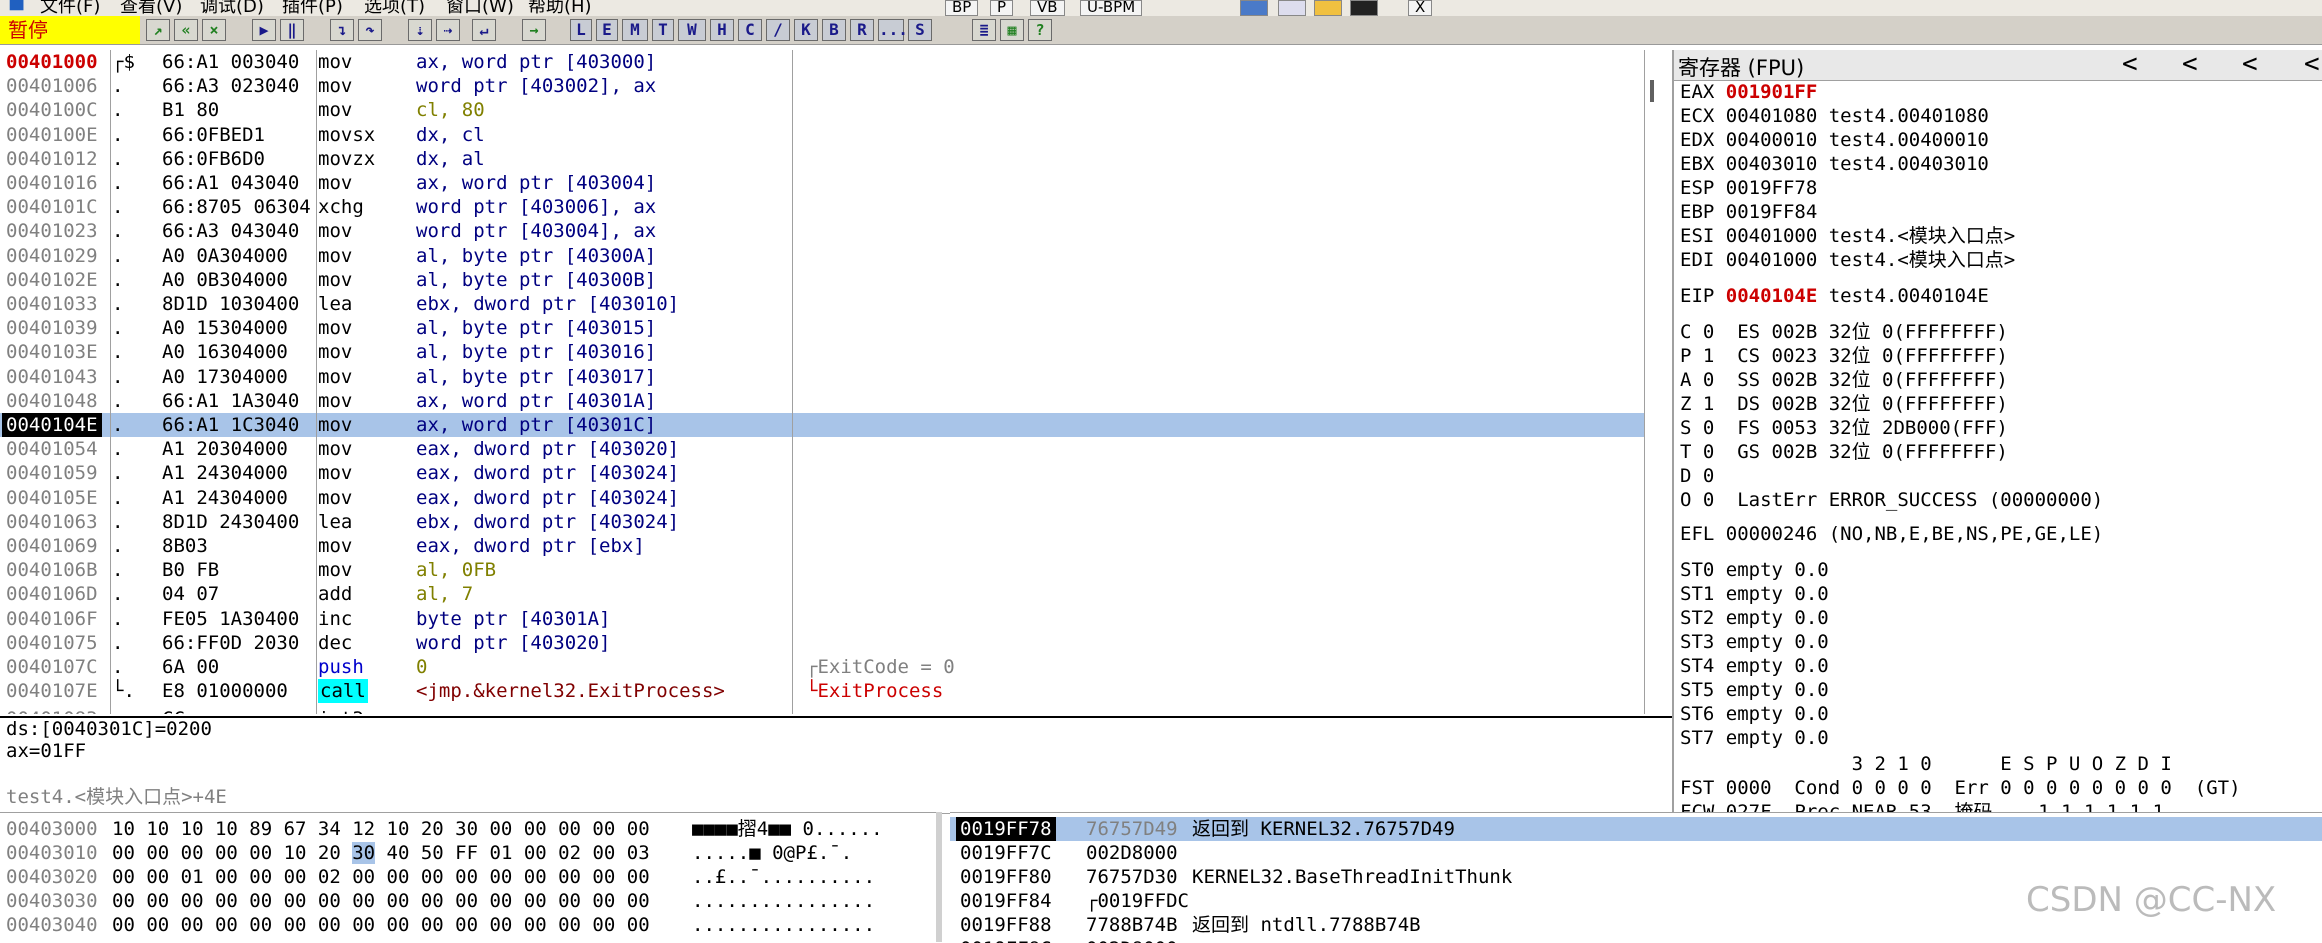 The width and height of the screenshot is (2322, 943). What do you see at coordinates (822, 110) in the screenshot?
I see `disasm-row: 0040100C. B1 80 mov cl, 80` at bounding box center [822, 110].